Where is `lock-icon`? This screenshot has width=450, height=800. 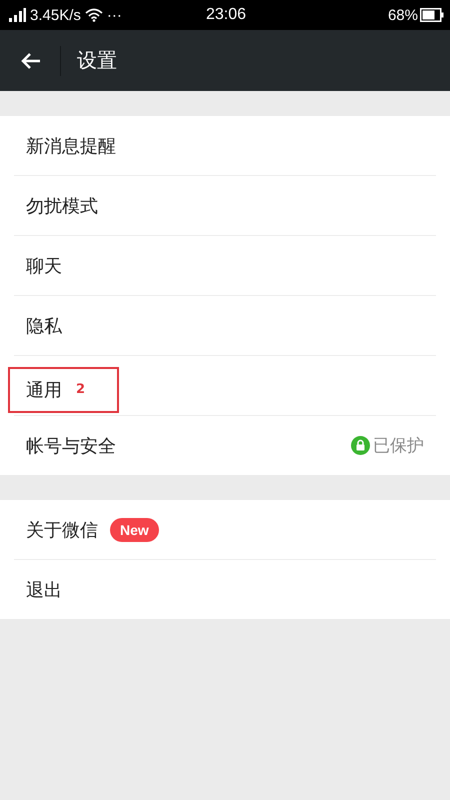
lock-icon is located at coordinates (360, 445).